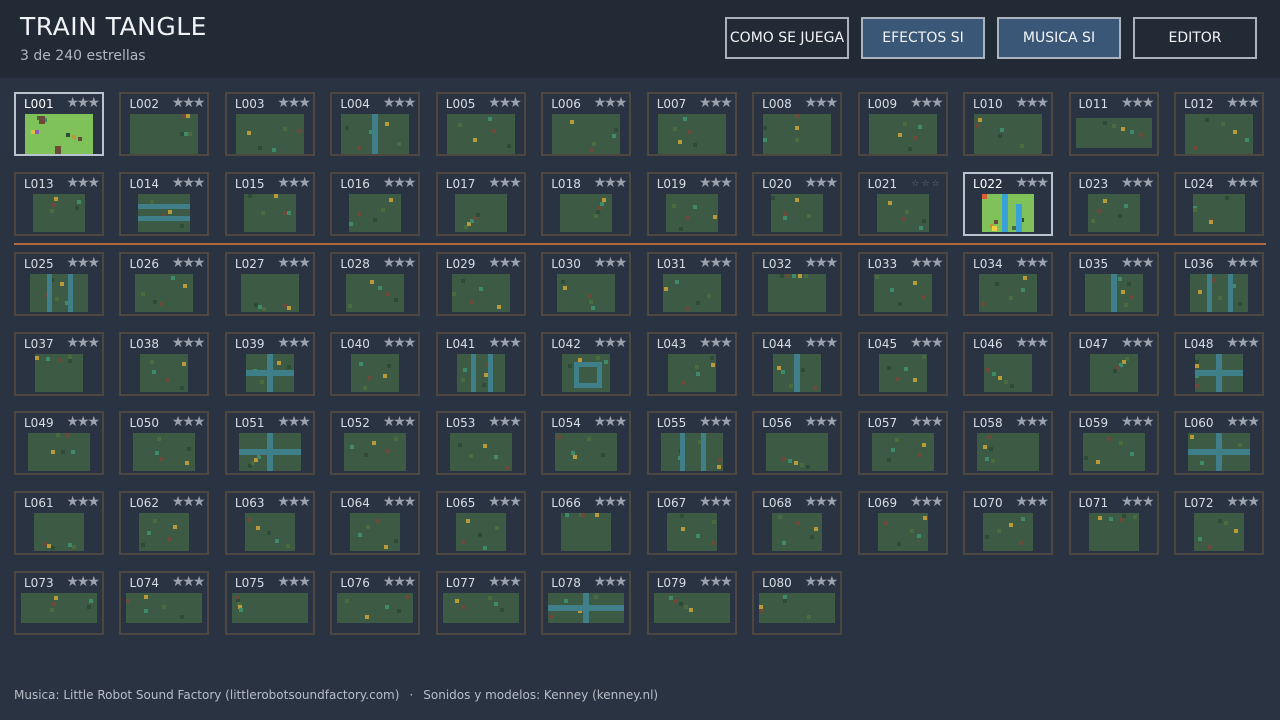 Image resolution: width=1280 pixels, height=720 pixels. Describe the element at coordinates (797, 523) in the screenshot. I see `level-card-l068: L068 ★★★` at that location.